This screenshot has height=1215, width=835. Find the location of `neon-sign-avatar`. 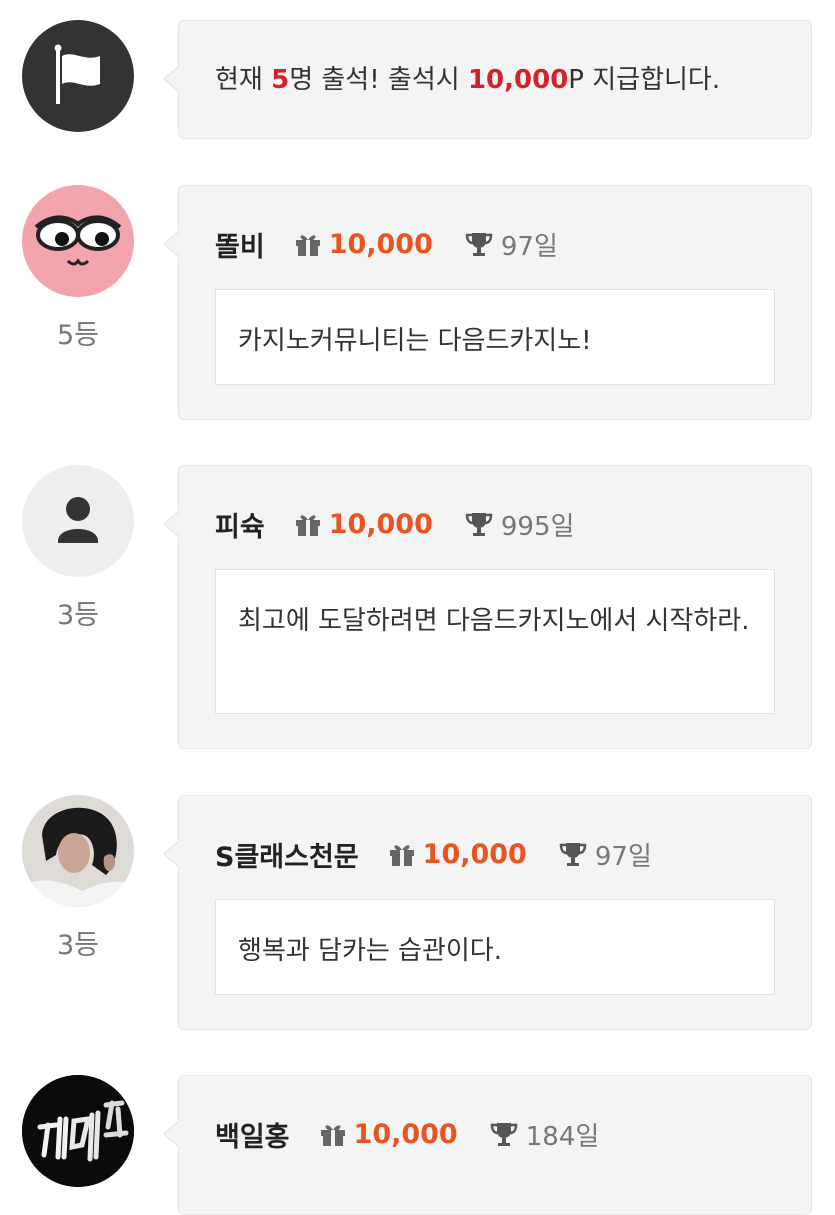

neon-sign-avatar is located at coordinates (78, 1131).